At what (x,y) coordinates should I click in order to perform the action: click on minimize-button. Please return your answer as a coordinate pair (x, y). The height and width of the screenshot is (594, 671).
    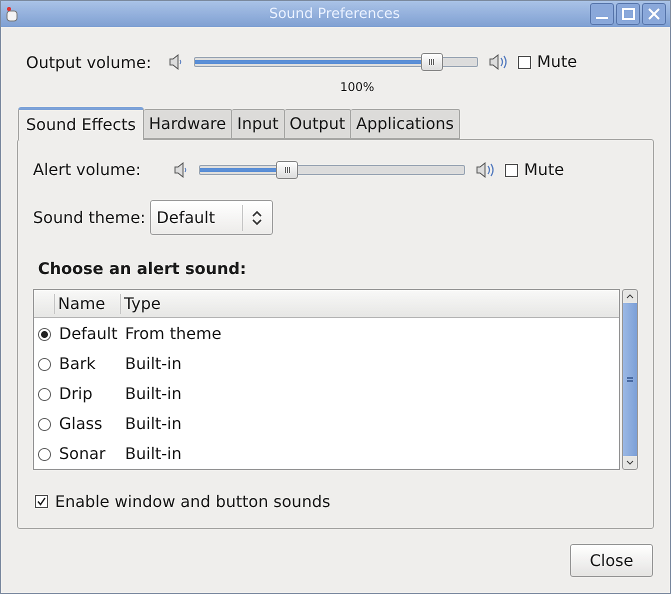
    Looking at the image, I should click on (602, 14).